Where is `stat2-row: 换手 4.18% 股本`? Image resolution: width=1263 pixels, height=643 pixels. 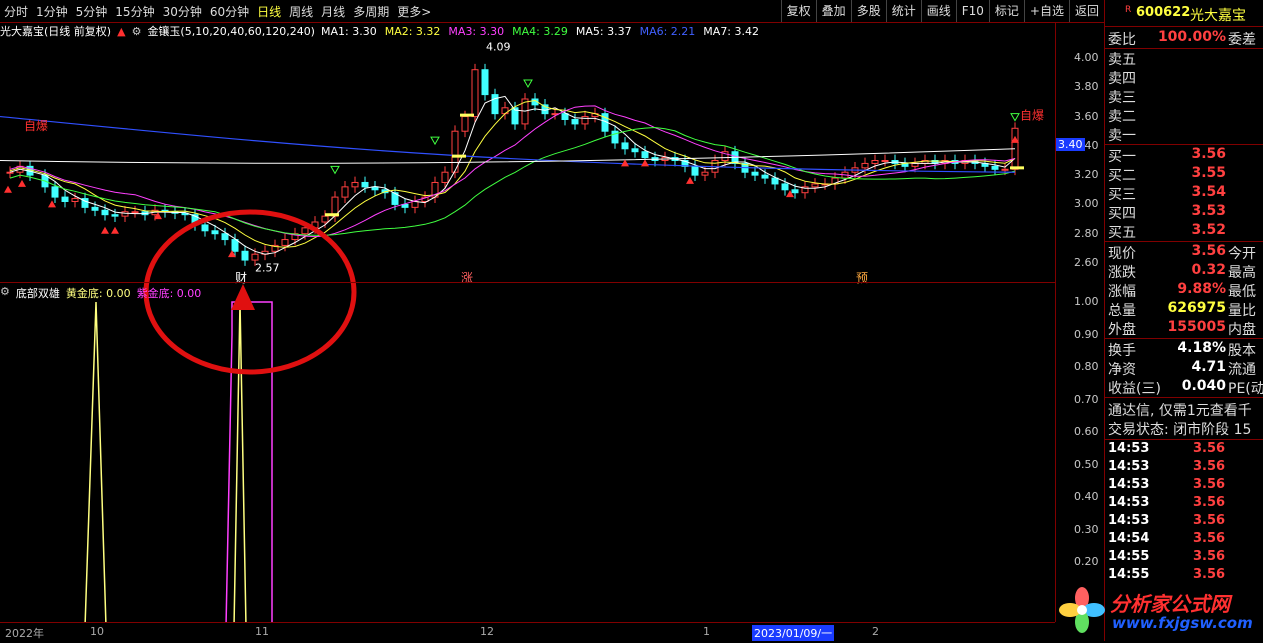 stat2-row: 换手 4.18% 股本 is located at coordinates (1184, 349).